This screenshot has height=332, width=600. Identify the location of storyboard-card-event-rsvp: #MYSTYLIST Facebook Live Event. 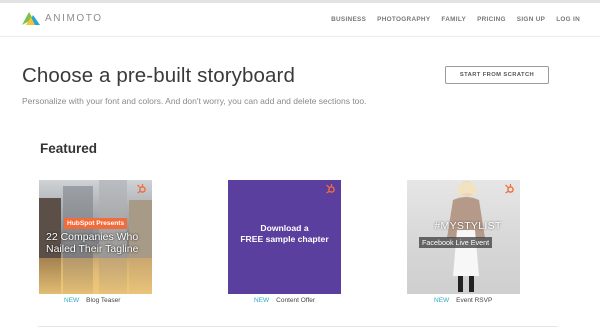
(463, 237).